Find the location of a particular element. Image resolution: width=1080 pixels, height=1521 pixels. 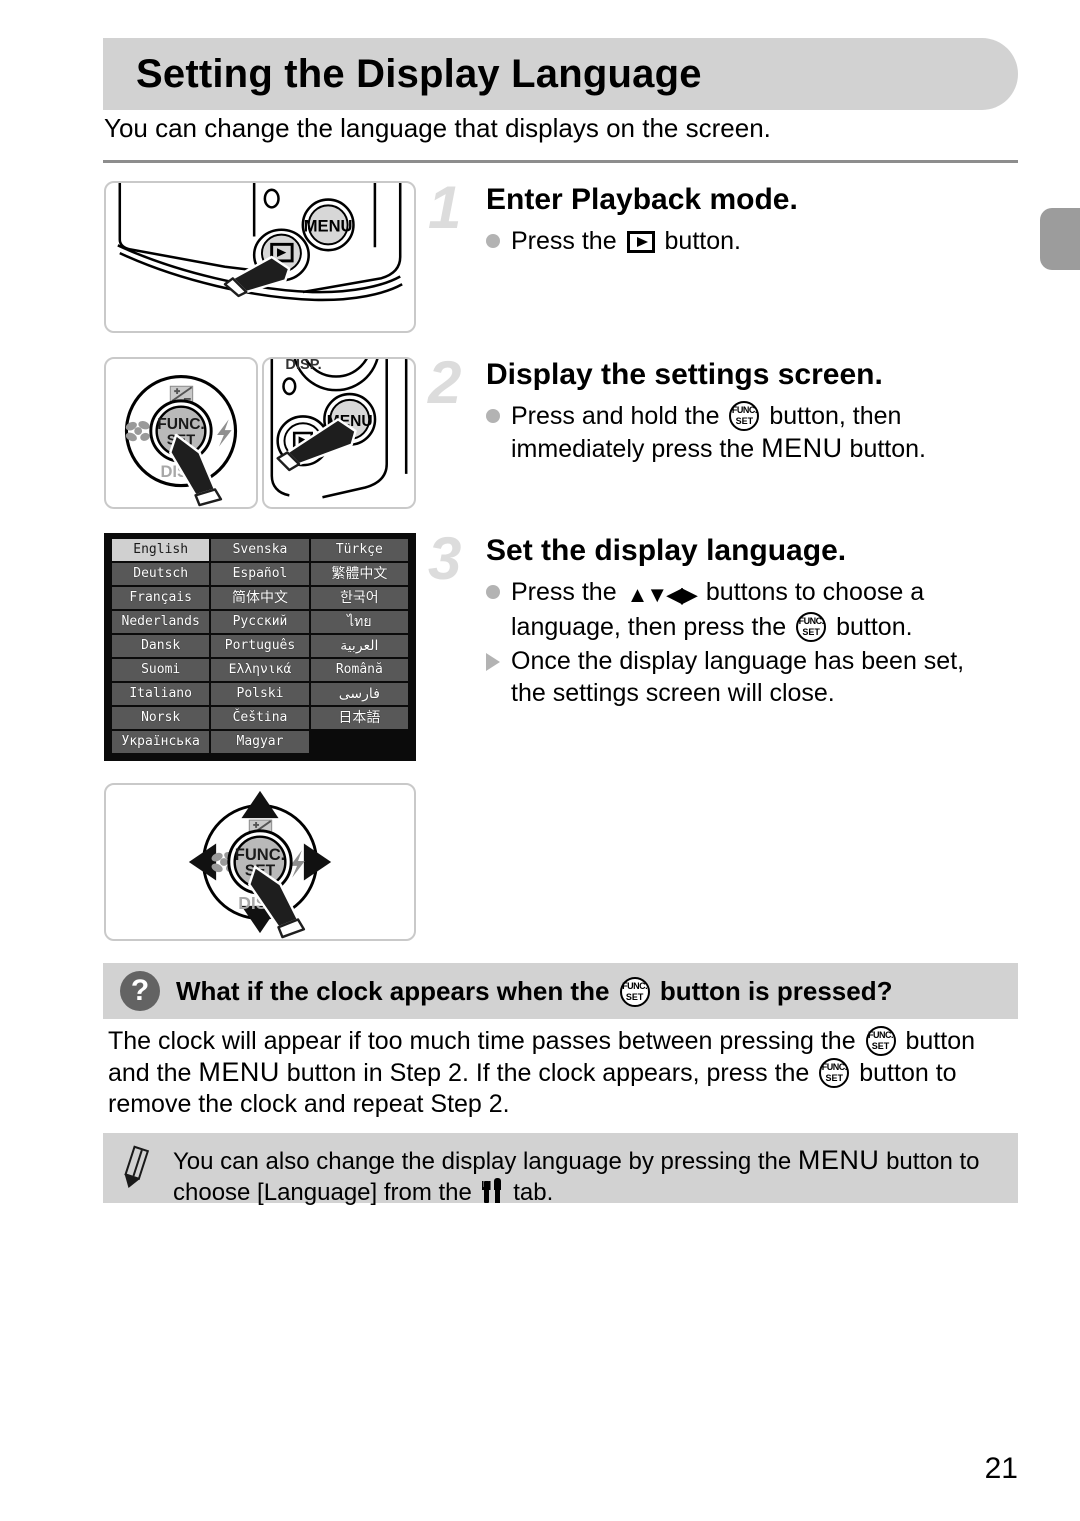

step-1-line-1-text: Press the button. is located at coordinates (626, 241).